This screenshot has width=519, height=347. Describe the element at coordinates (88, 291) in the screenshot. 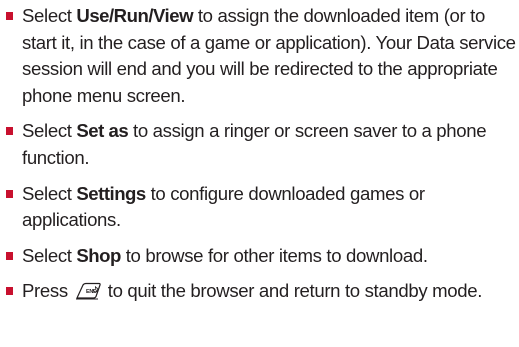

I see `end-key-icon: END` at that location.